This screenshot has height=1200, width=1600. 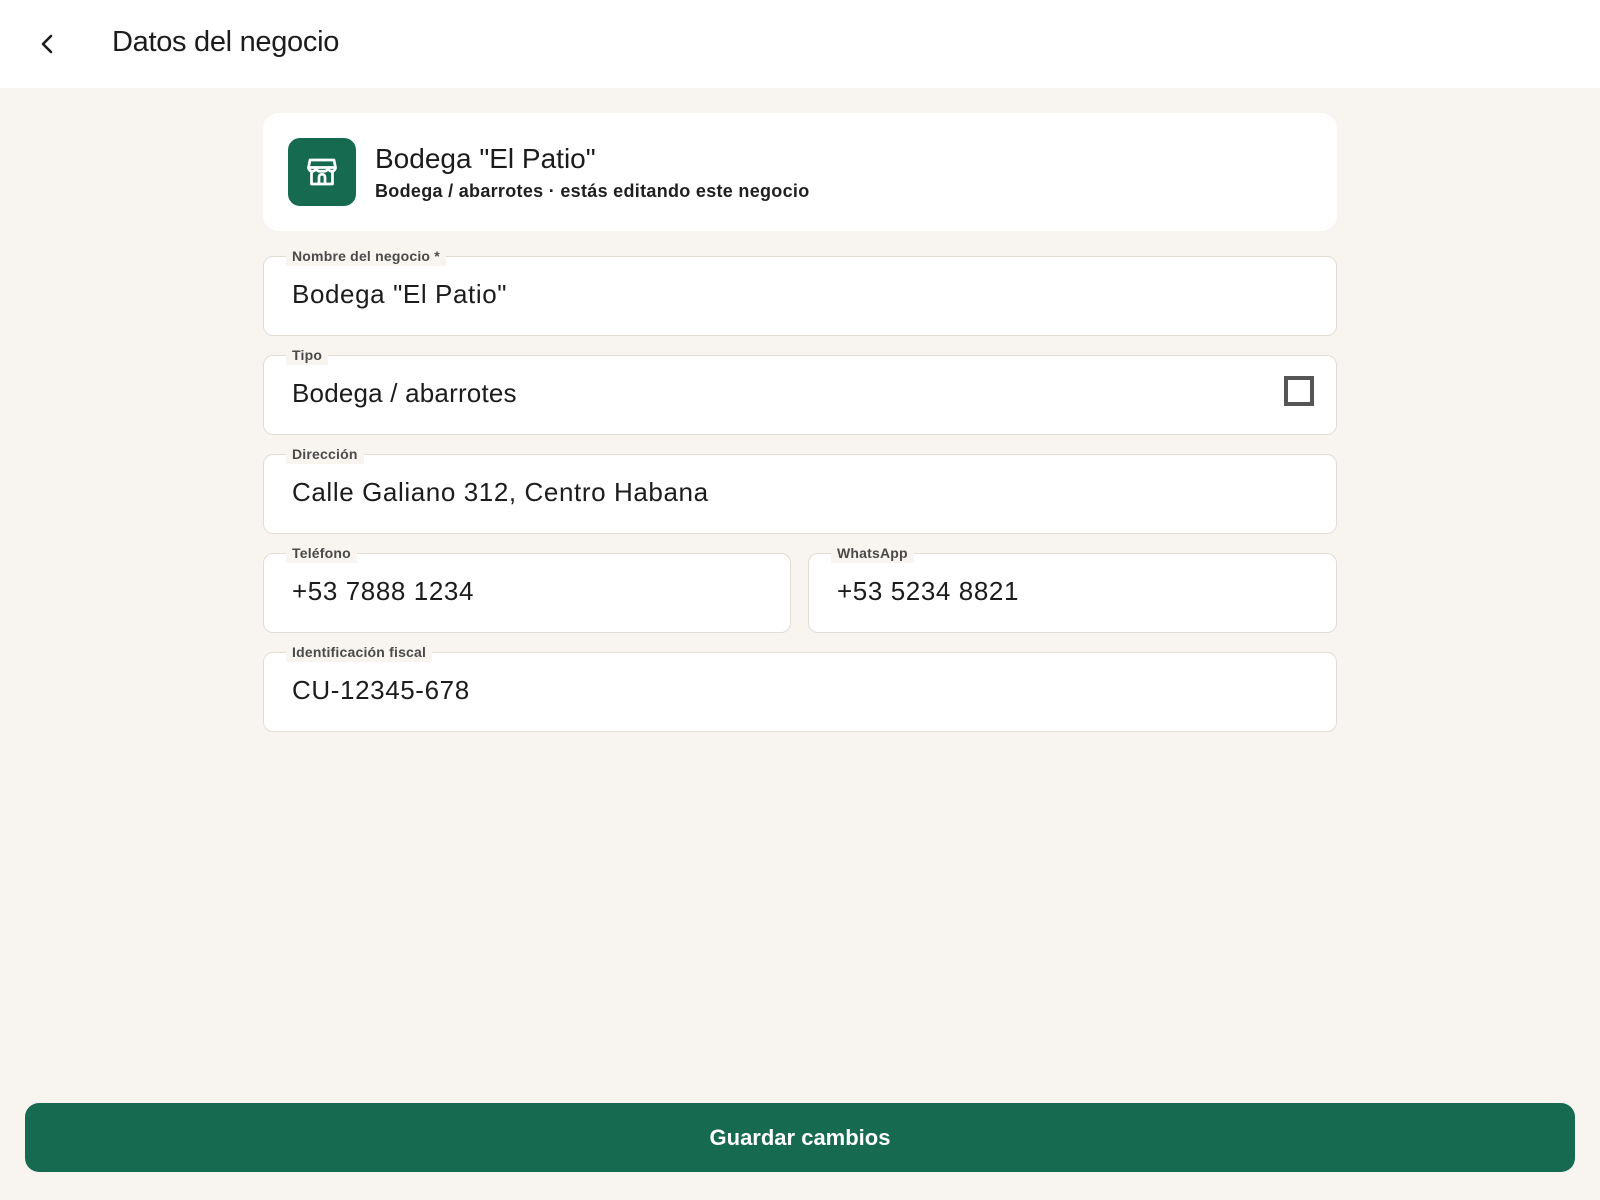 What do you see at coordinates (1299, 391) in the screenshot?
I see `dropdown-square-icon` at bounding box center [1299, 391].